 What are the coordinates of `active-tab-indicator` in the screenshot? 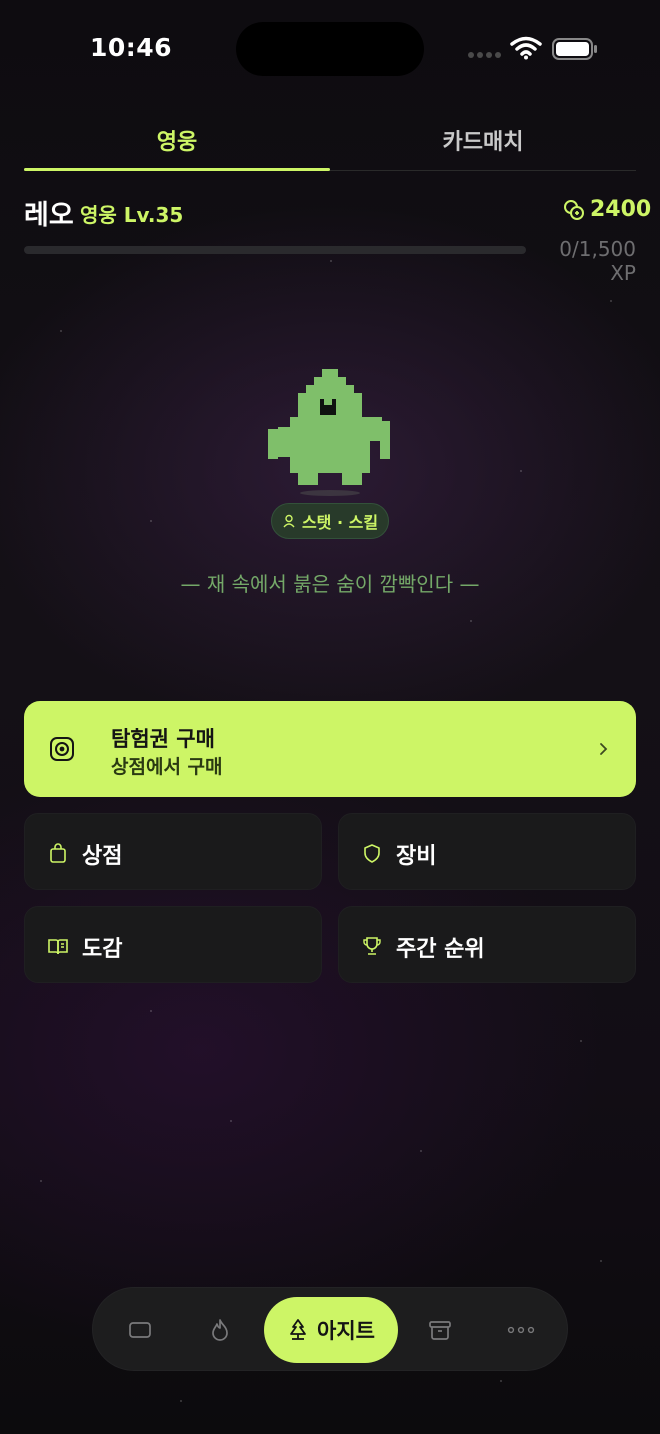 It's located at (177, 169).